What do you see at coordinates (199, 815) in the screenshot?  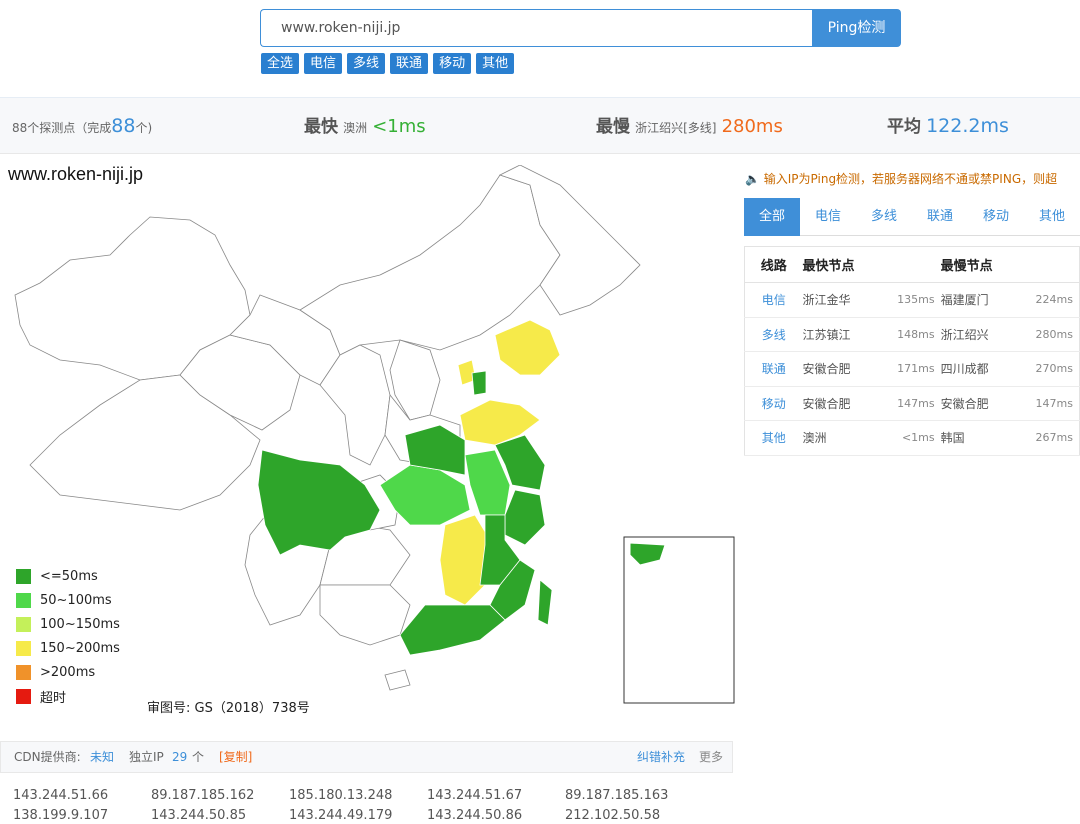 I see `ip-address: 143.244.50.85` at bounding box center [199, 815].